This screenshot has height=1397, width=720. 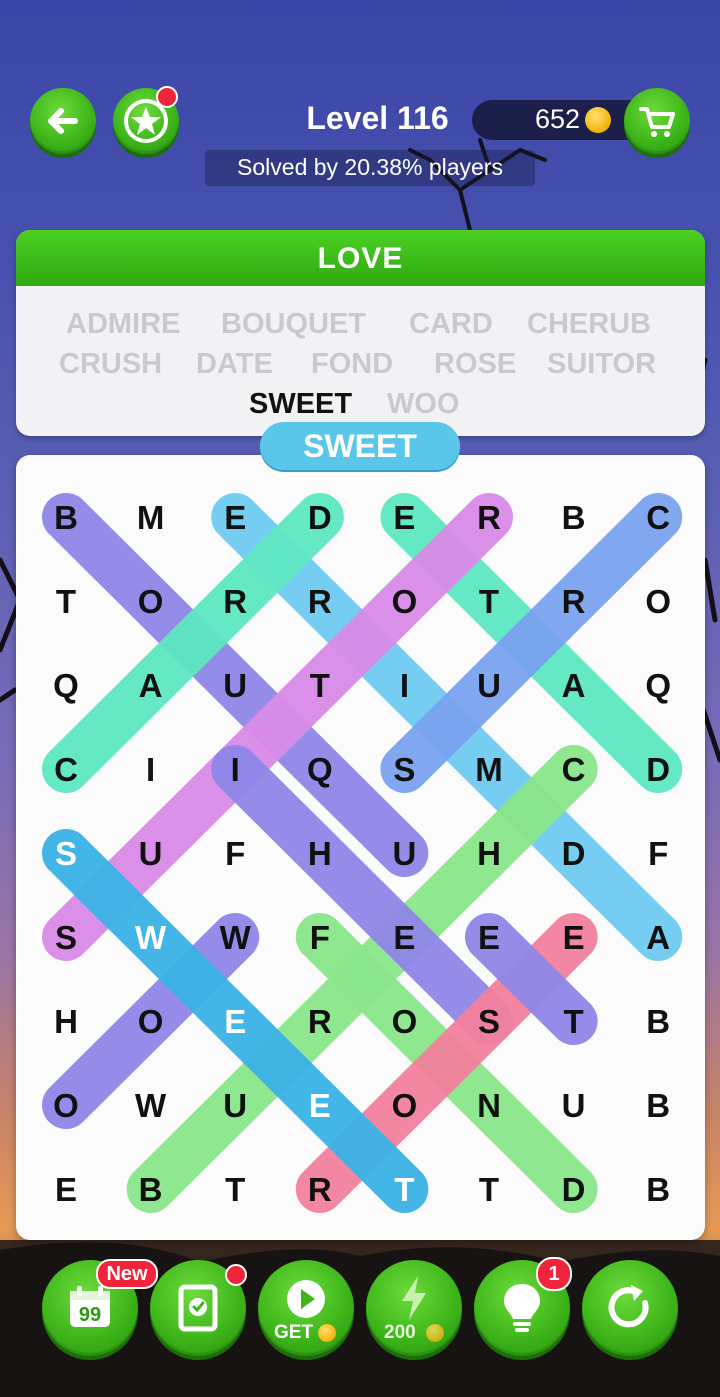 I want to click on lightning-icon, so click(x=414, y=1298).